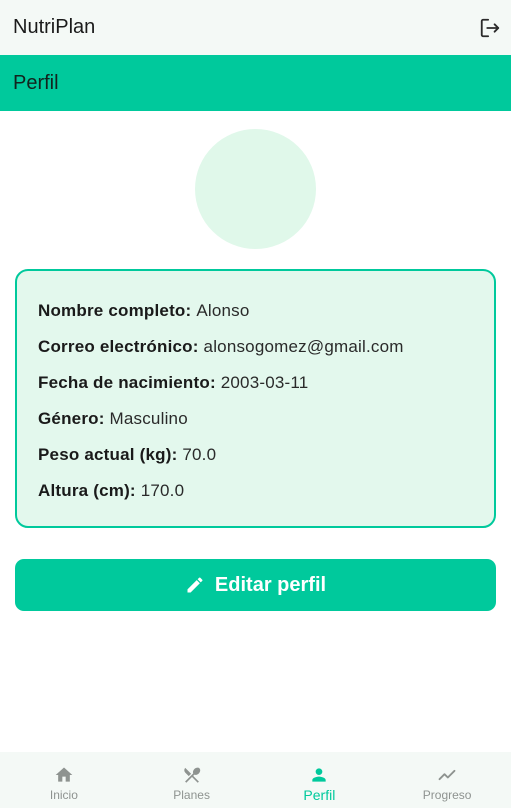 The width and height of the screenshot is (511, 808). Describe the element at coordinates (54, 27) in the screenshot. I see `app-title: NutriPlan` at that location.